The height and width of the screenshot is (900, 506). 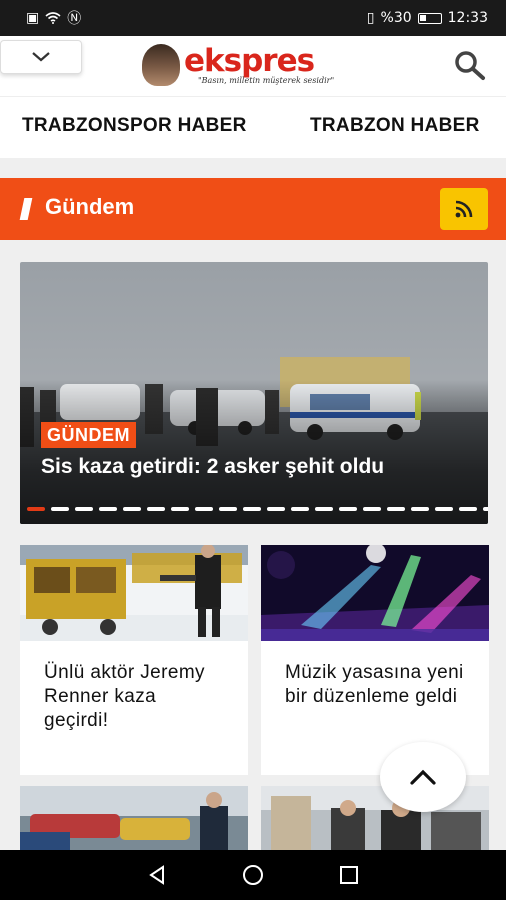 I want to click on status-icons-left: ▣ Ⓝ, so click(x=53, y=18).